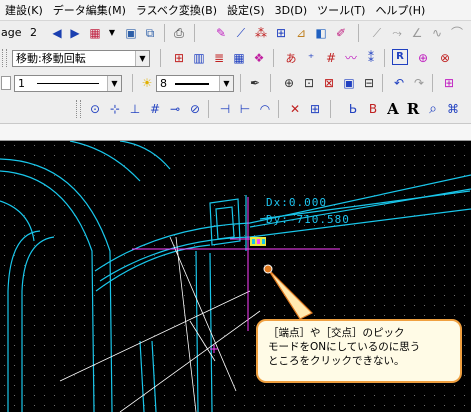 This screenshot has height=412, width=471. What do you see at coordinates (397, 33) in the screenshot?
I see `snap-arc-icon: ⤳` at bounding box center [397, 33].